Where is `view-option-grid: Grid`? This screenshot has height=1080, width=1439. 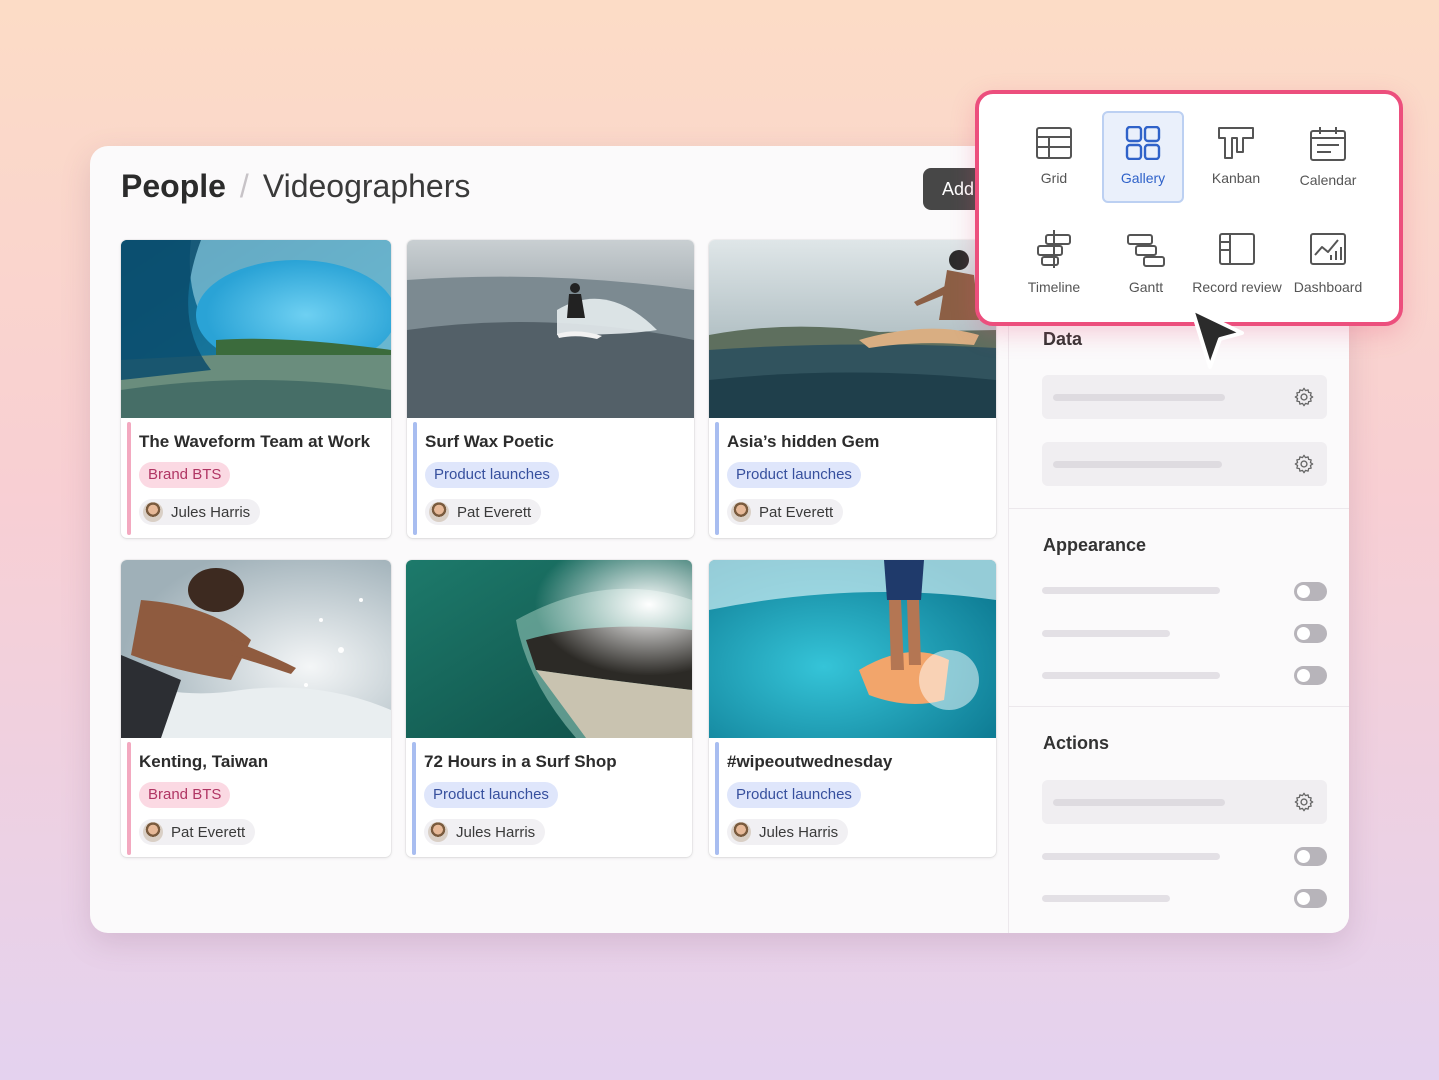
view-option-grid: Grid is located at coordinates (1054, 159).